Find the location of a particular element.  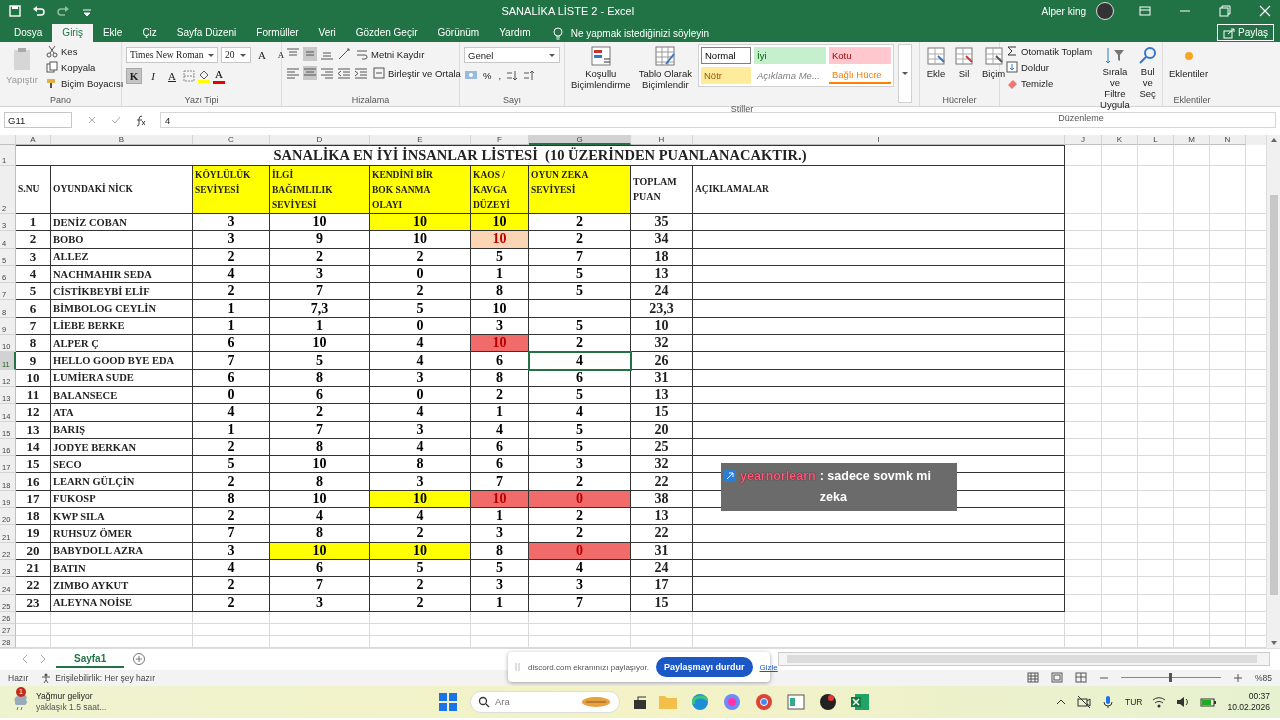

zoom-in-icon is located at coordinates (1238, 677).